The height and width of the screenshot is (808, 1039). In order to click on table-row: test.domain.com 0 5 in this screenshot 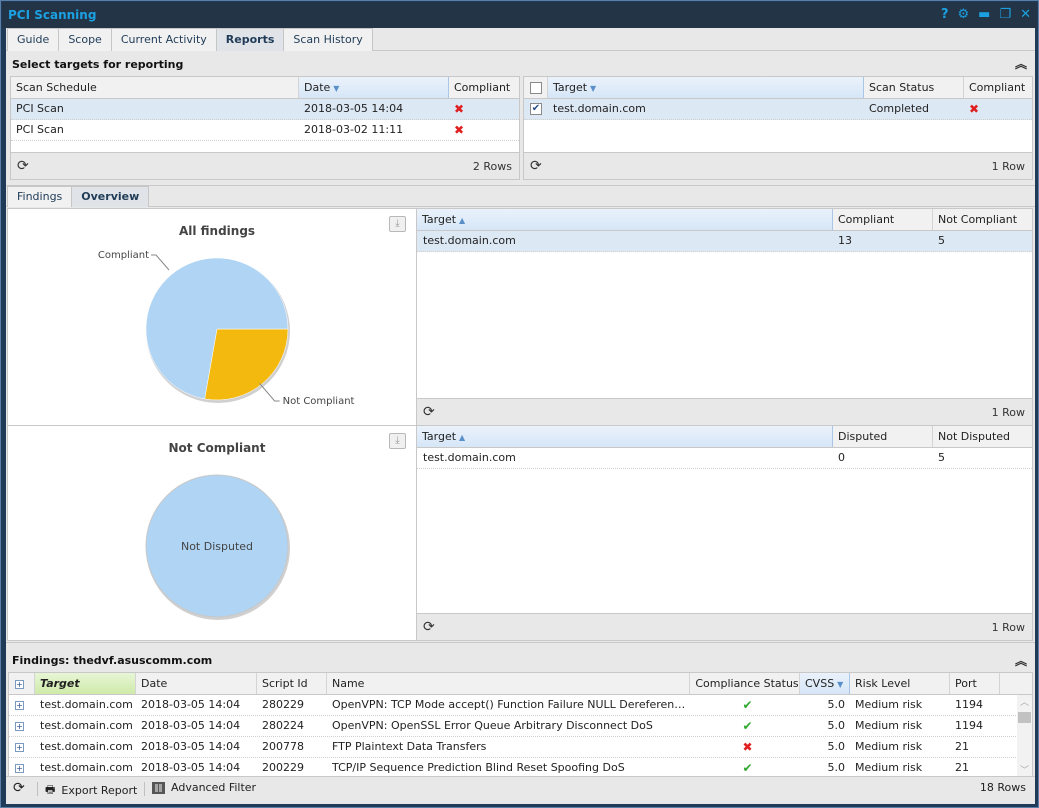, I will do `click(724, 458)`.